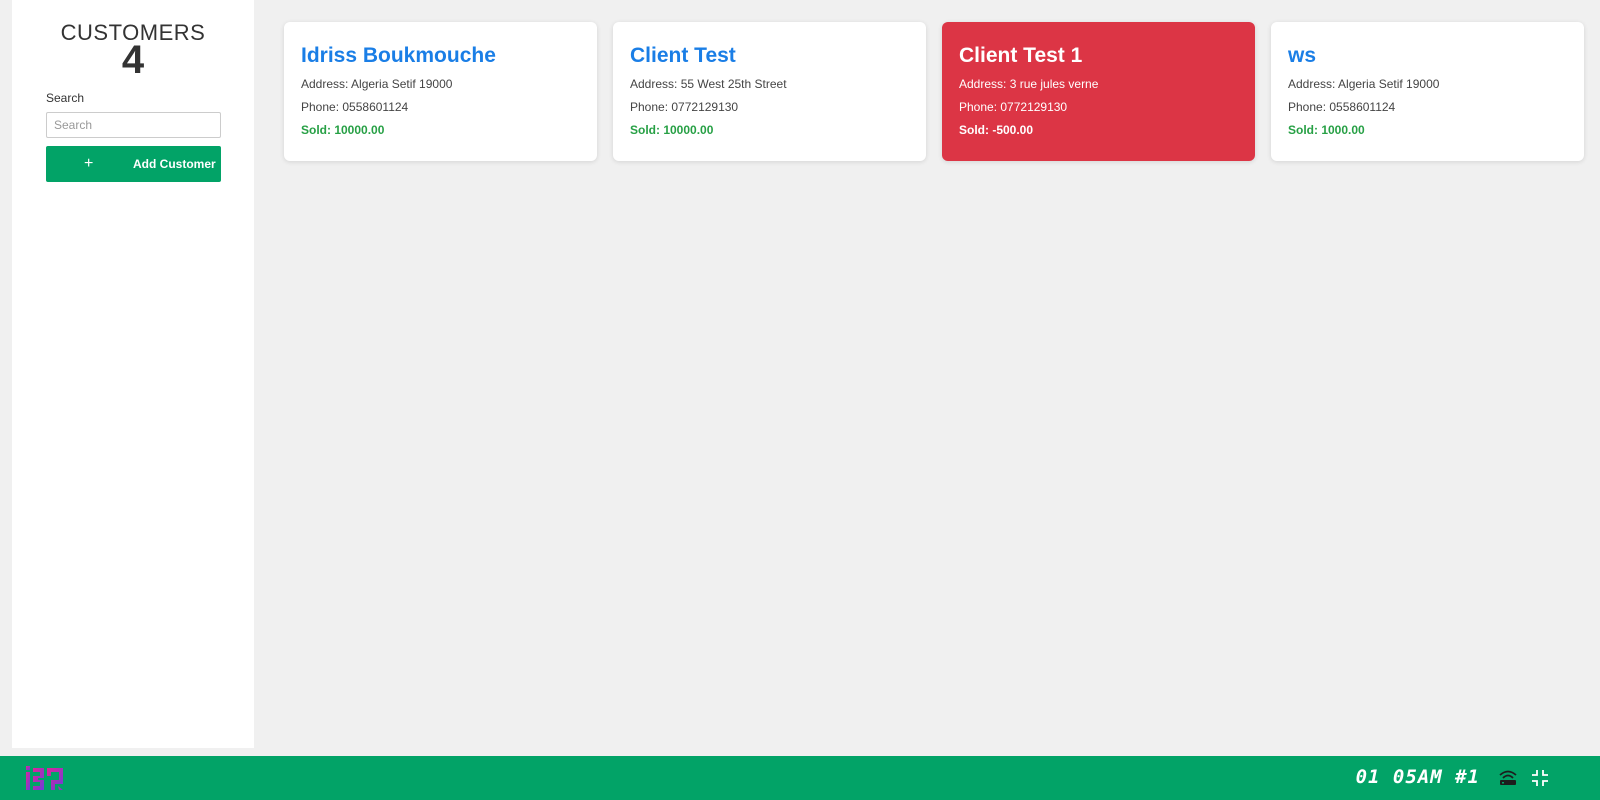 This screenshot has height=800, width=1600. What do you see at coordinates (1029, 84) in the screenshot?
I see `customer-address: Address: 3 rue jules verne` at bounding box center [1029, 84].